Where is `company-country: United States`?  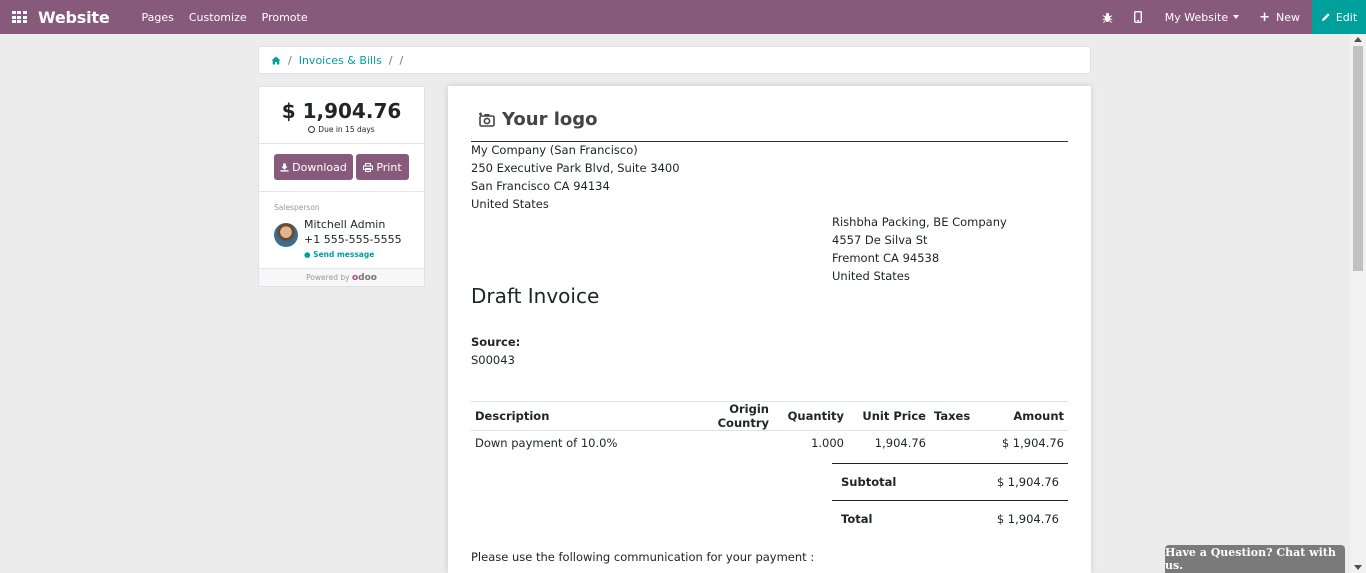
company-country: United States is located at coordinates (510, 204).